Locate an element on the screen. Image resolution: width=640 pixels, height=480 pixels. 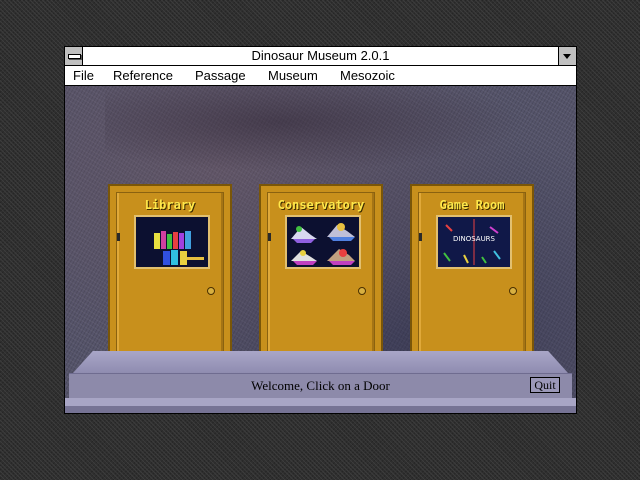
menu-mesozoic: Mesozoic is located at coordinates (367, 75).